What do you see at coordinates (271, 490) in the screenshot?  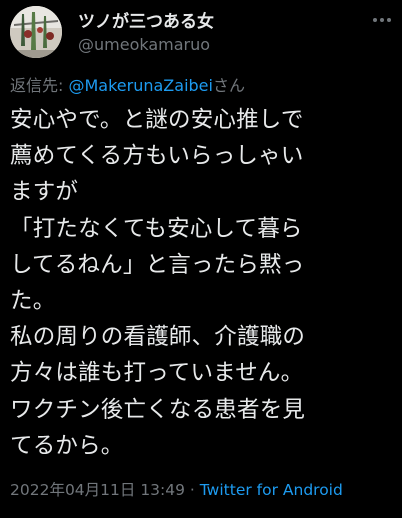 I see `tweet-source-link: Twitter for Android` at bounding box center [271, 490].